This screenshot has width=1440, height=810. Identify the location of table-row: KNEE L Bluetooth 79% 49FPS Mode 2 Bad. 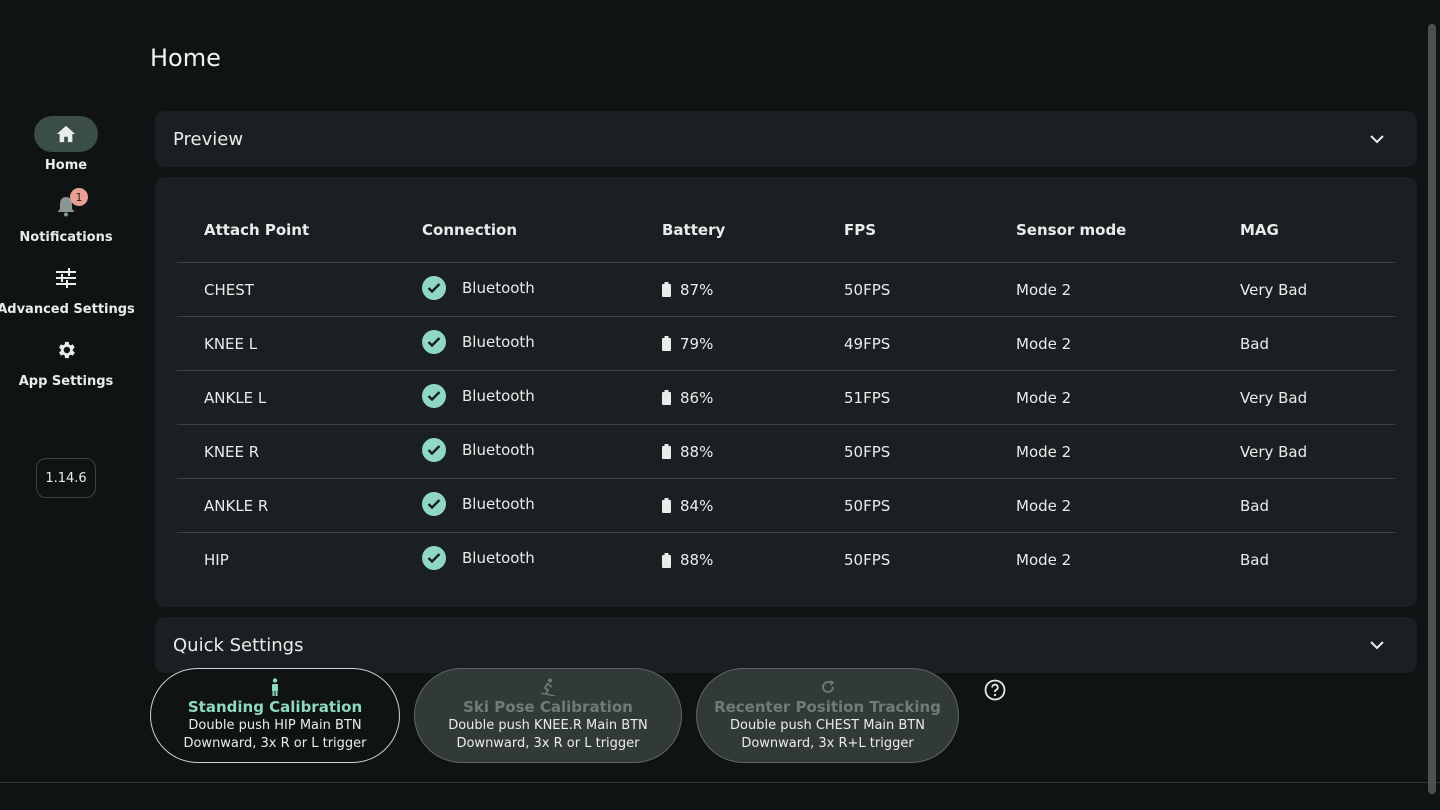
(786, 344).